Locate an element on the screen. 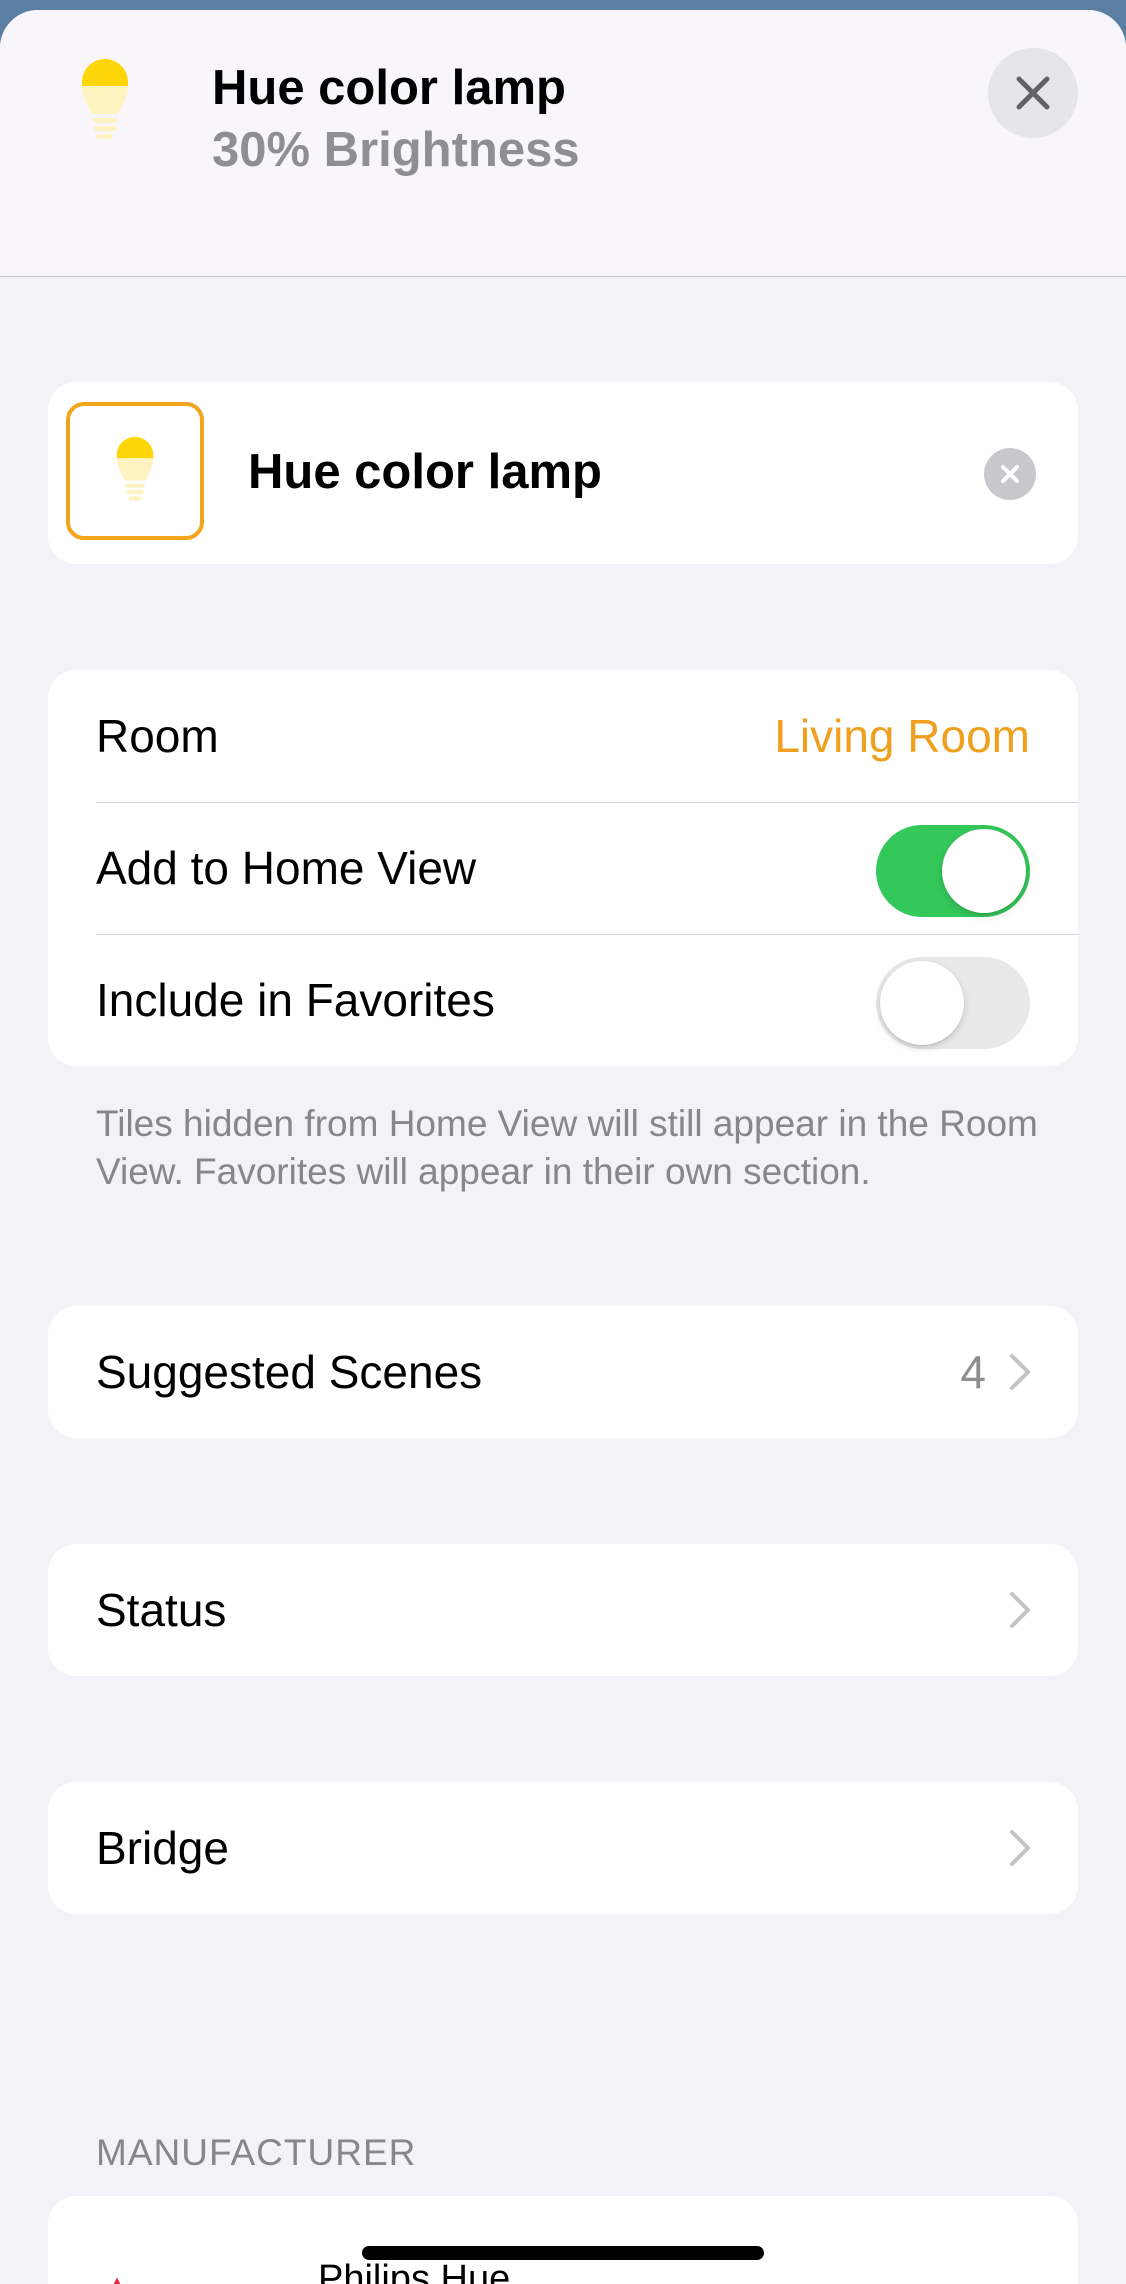 Image resolution: width=1126 pixels, height=2284 pixels. manufacturer-name: Philips Hue is located at coordinates (414, 2271).